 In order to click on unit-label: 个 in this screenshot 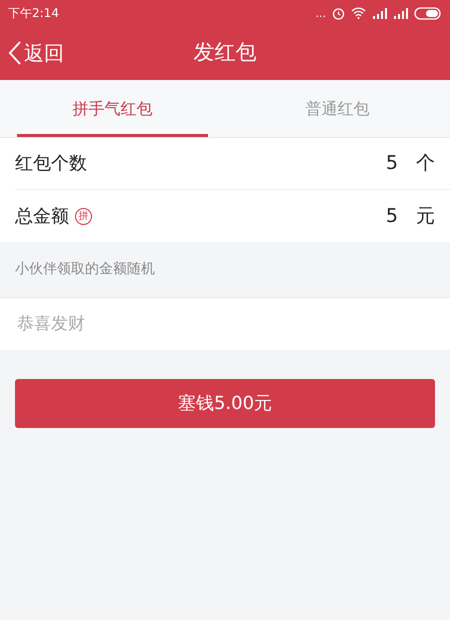, I will do `click(425, 163)`.